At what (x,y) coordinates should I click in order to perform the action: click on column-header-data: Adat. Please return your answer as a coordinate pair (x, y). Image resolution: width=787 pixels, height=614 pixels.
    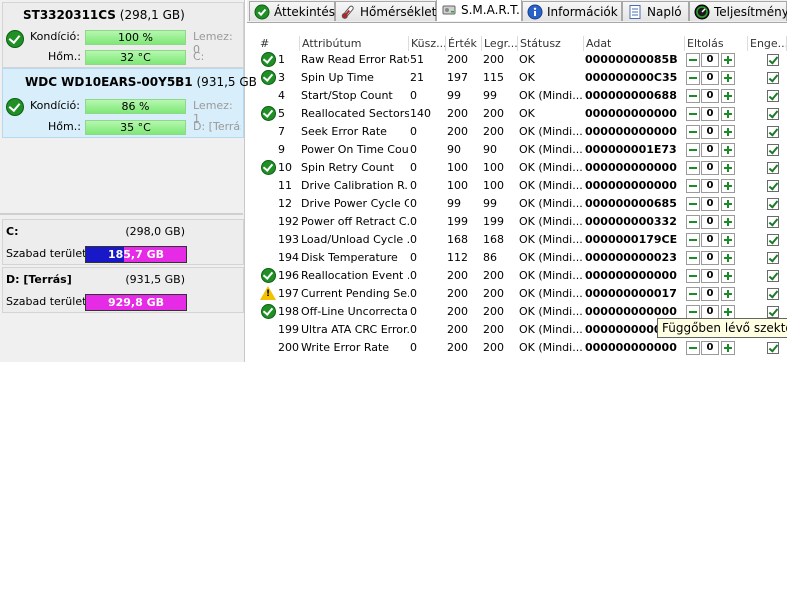
    Looking at the image, I should click on (634, 43).